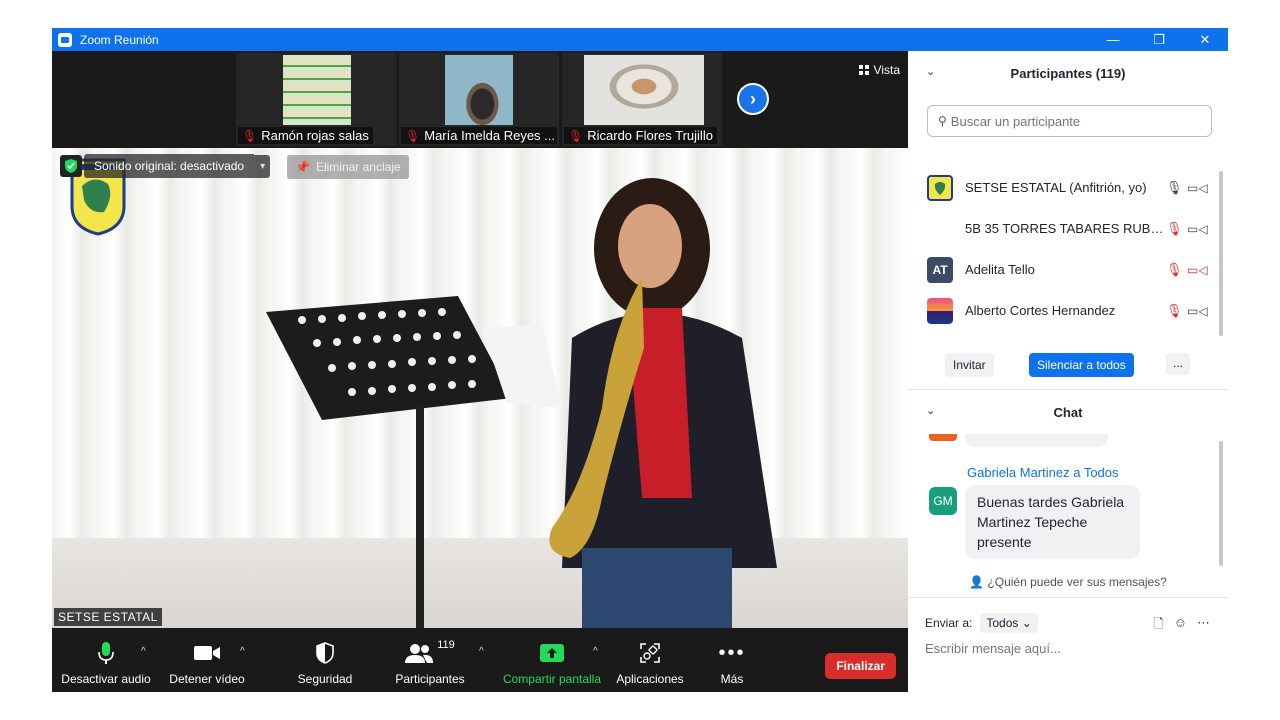 The image size is (1280, 720). Describe the element at coordinates (977, 582) in the screenshot. I see `user-lock-icon: 👤` at that location.